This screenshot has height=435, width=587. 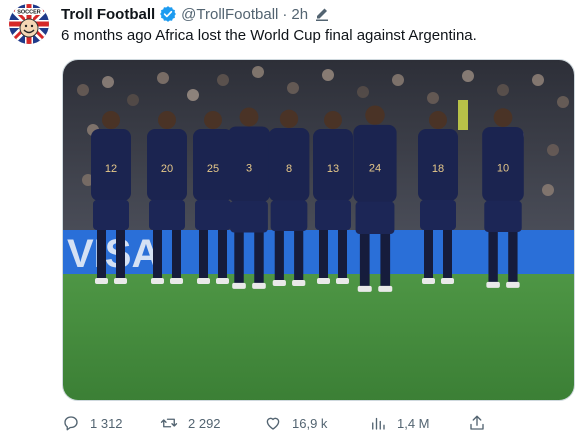 I want to click on tweet-header: Troll Football @TrollFootball · 2h, so click(x=195, y=14).